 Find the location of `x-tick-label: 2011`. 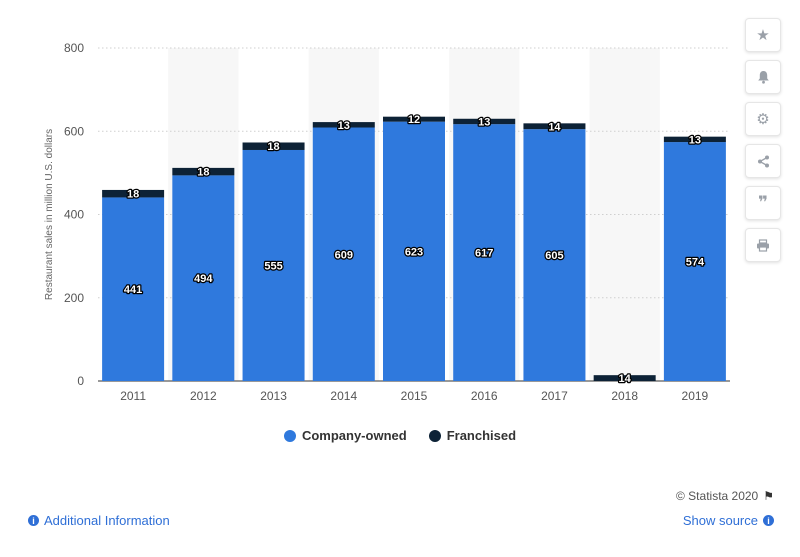

x-tick-label: 2011 is located at coordinates (133, 396).